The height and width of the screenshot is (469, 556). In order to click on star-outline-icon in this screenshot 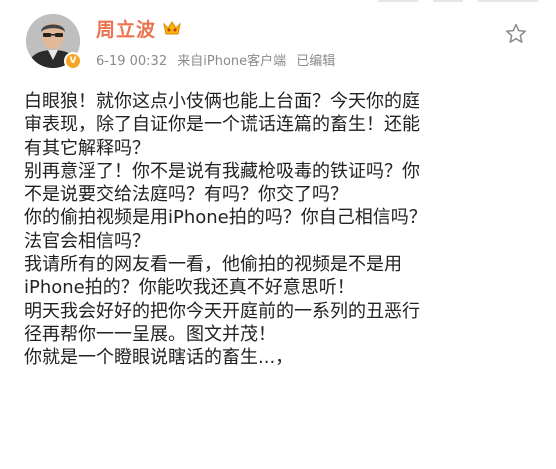, I will do `click(516, 34)`.